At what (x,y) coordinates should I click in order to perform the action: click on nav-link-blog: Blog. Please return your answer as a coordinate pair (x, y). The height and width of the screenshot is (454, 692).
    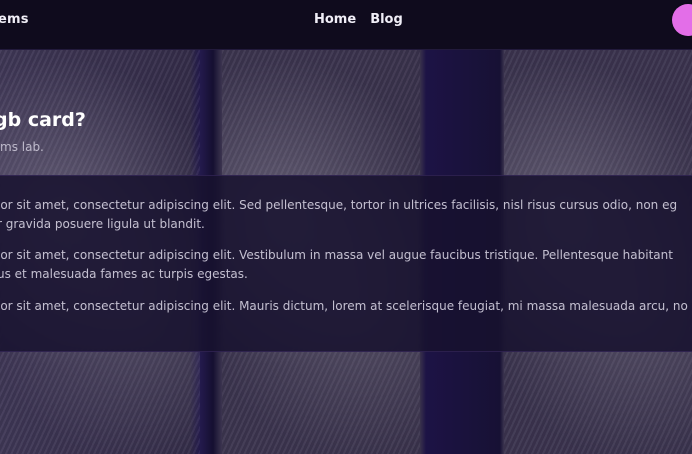
    Looking at the image, I should click on (386, 19).